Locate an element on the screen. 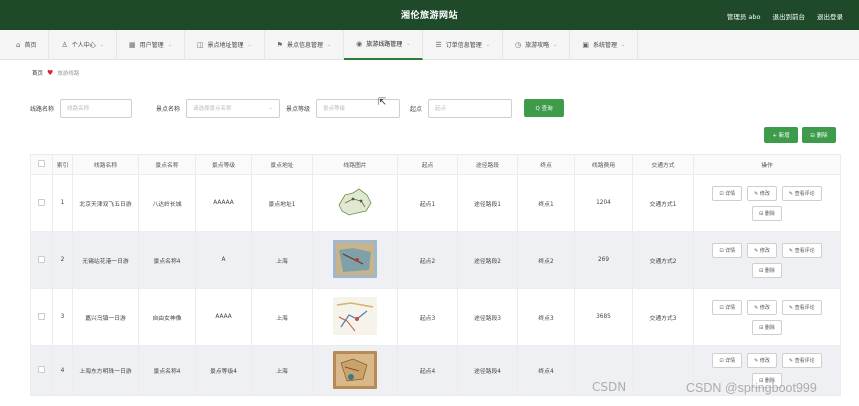 This screenshot has height=406, width=859. person-icon: ♙ is located at coordinates (64, 44).